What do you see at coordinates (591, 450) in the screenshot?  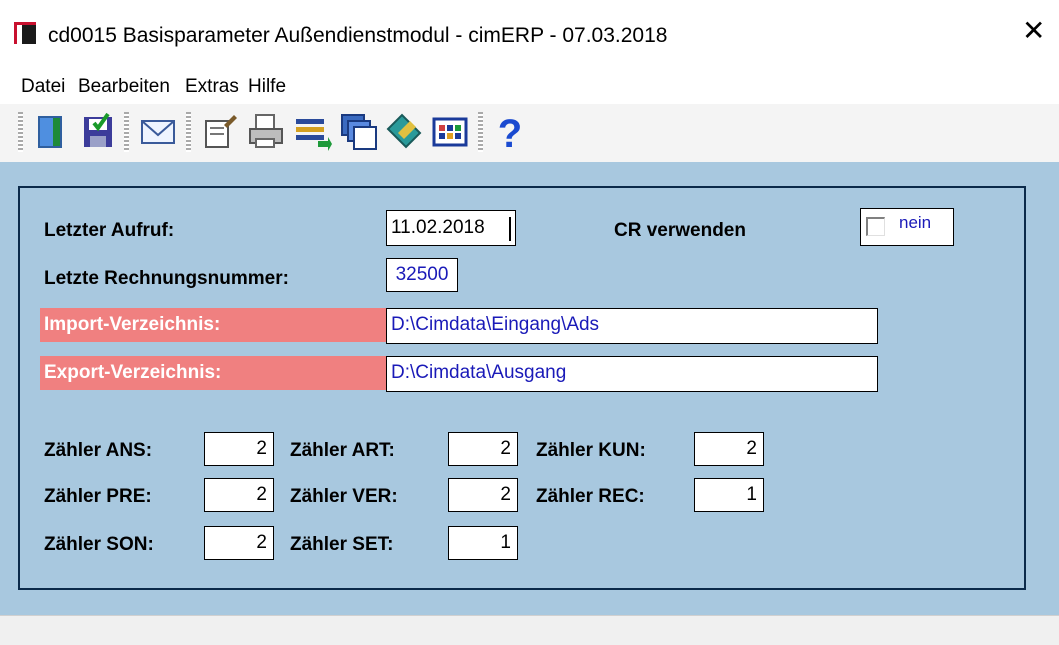 I see `zaehler-kun-label: Zähler KUN:` at bounding box center [591, 450].